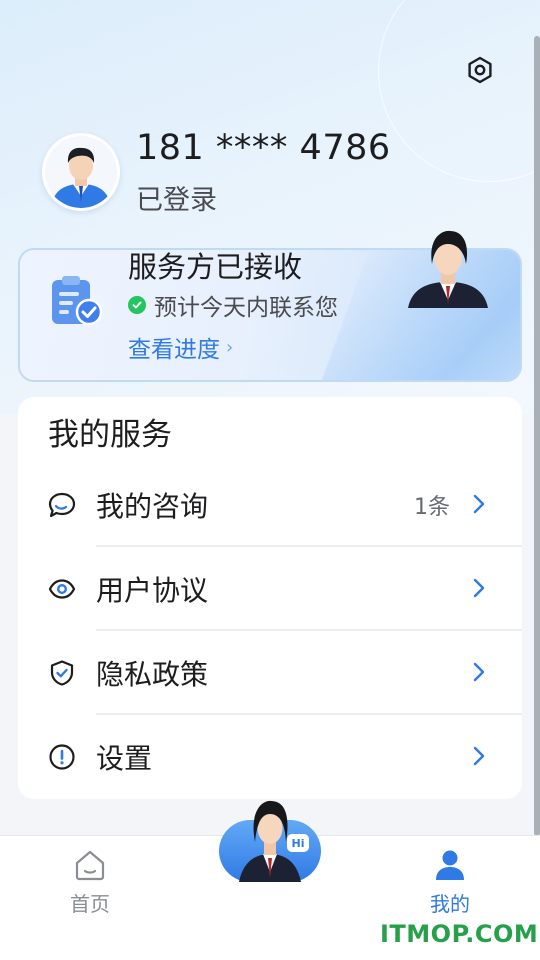 The width and height of the screenshot is (540, 960). What do you see at coordinates (90, 888) in the screenshot?
I see `tab-home: 首页` at bounding box center [90, 888].